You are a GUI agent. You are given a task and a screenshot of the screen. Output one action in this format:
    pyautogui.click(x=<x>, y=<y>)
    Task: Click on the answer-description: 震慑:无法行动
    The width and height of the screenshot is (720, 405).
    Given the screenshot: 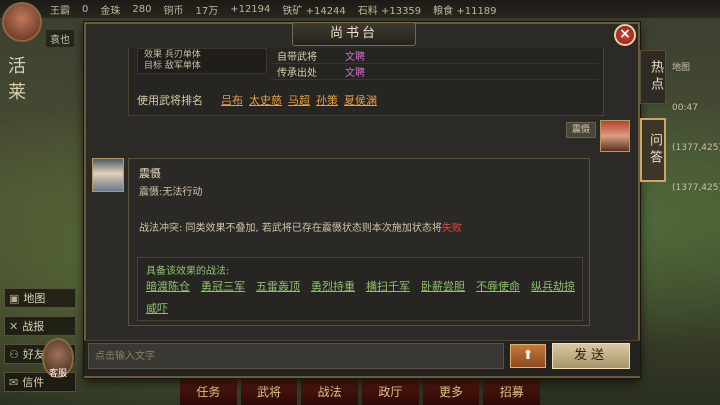 What is the action you would take?
    pyautogui.click(x=171, y=192)
    